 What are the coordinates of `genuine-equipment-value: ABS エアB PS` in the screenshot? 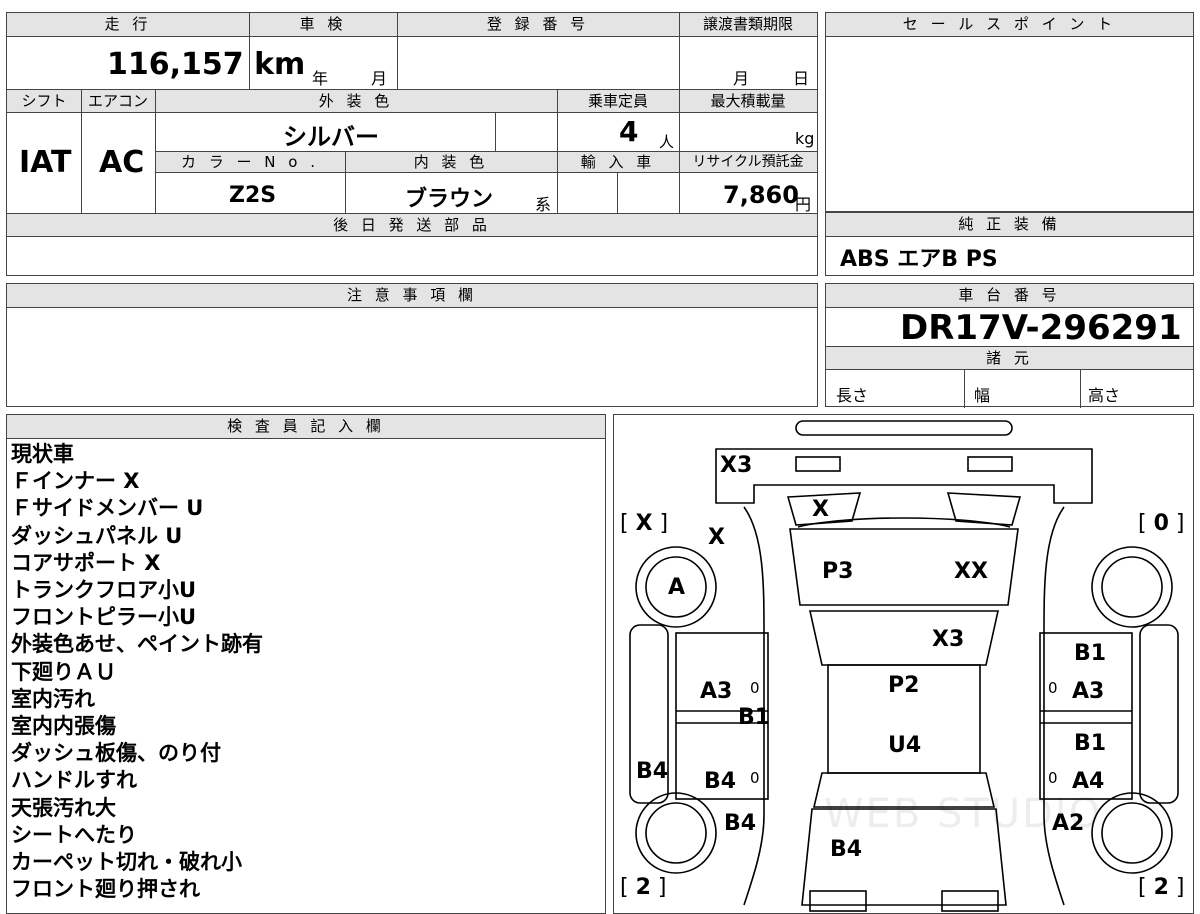 It's located at (919, 259).